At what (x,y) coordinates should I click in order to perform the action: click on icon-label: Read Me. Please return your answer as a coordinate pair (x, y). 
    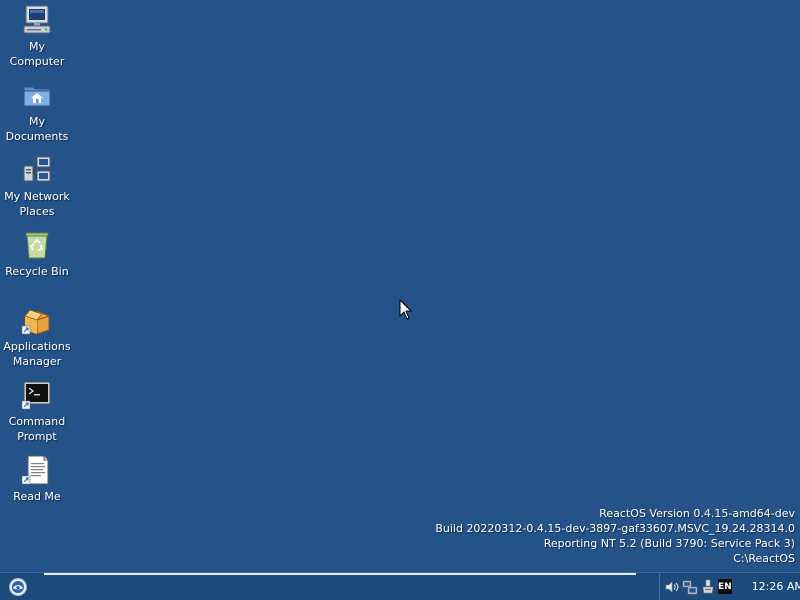
    Looking at the image, I should click on (37, 496).